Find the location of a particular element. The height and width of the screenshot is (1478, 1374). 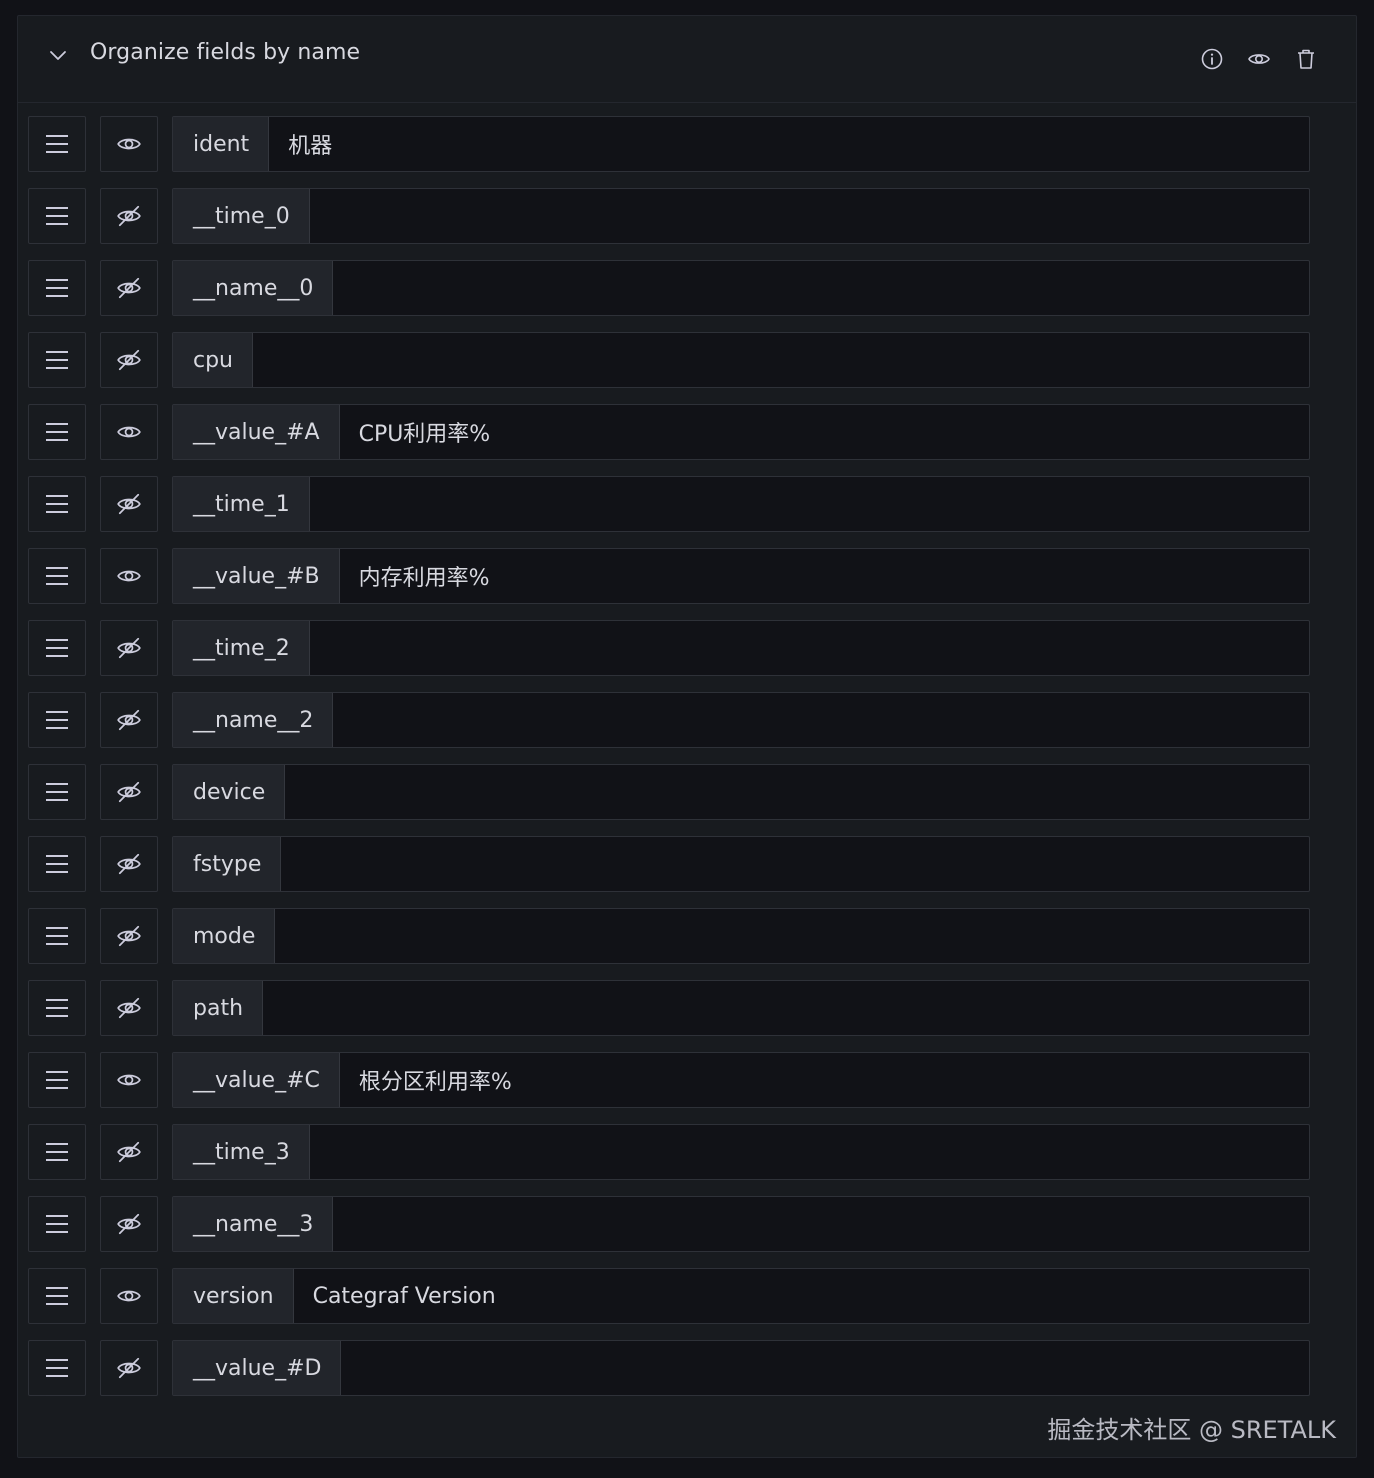

field-row: device is located at coordinates (669, 792).